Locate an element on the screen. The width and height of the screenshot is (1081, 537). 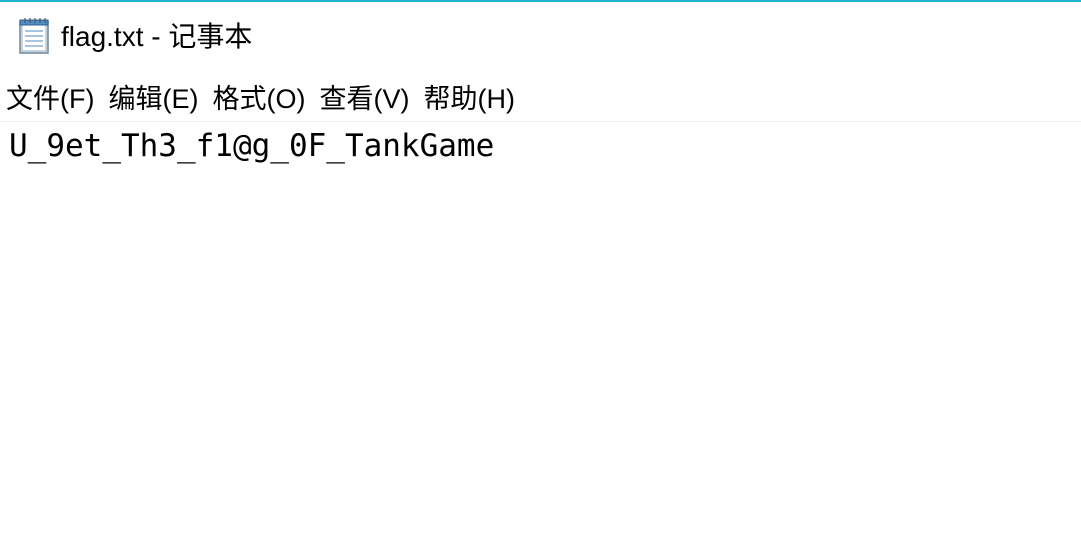
title-bar: flag.txt - 记事本 is located at coordinates (540, 37).